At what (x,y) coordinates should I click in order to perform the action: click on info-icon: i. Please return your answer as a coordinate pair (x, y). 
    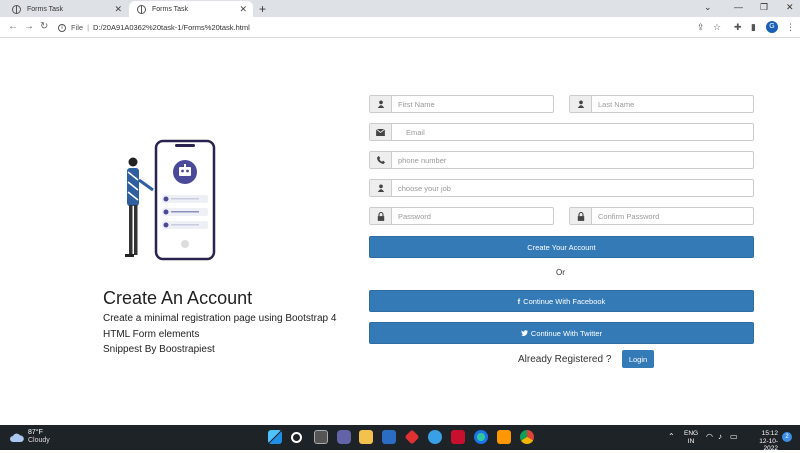
    Looking at the image, I should click on (62, 27).